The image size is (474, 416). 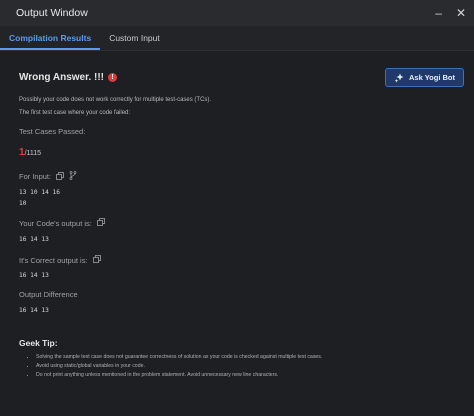 I want to click on sparkle-icon, so click(x=399, y=78).